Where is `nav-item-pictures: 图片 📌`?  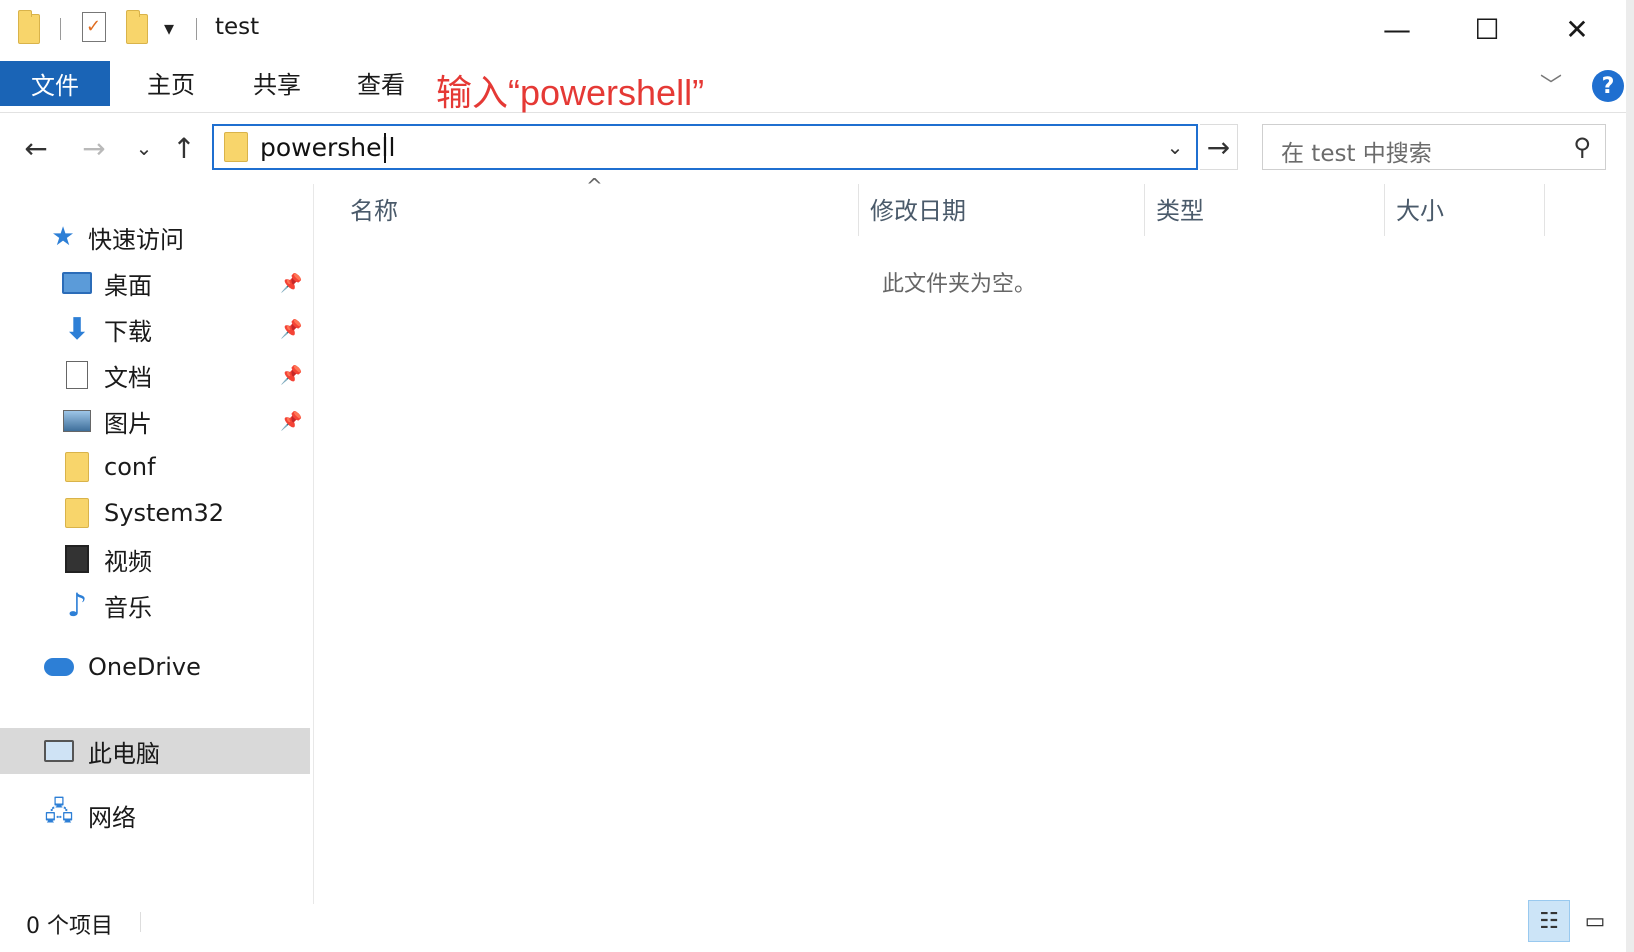
nav-item-pictures: 图片 📌 is located at coordinates (155, 421).